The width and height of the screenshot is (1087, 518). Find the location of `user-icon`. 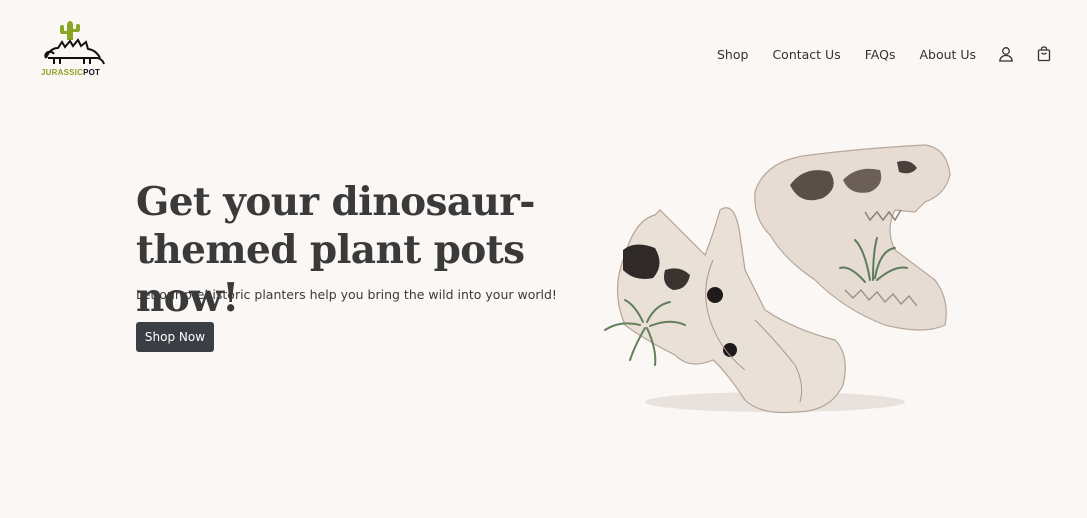

user-icon is located at coordinates (1006, 54).